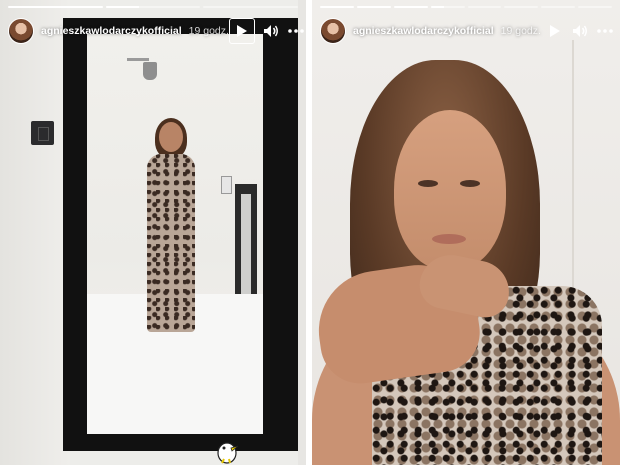 The width and height of the screenshot is (620, 465). Describe the element at coordinates (226, 185) in the screenshot. I see `phone` at that location.